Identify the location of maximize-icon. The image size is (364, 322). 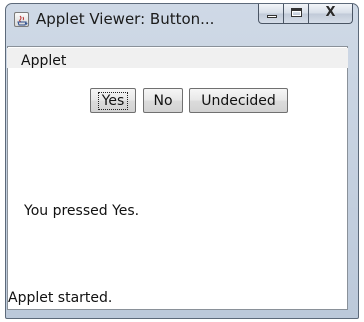
(296, 12).